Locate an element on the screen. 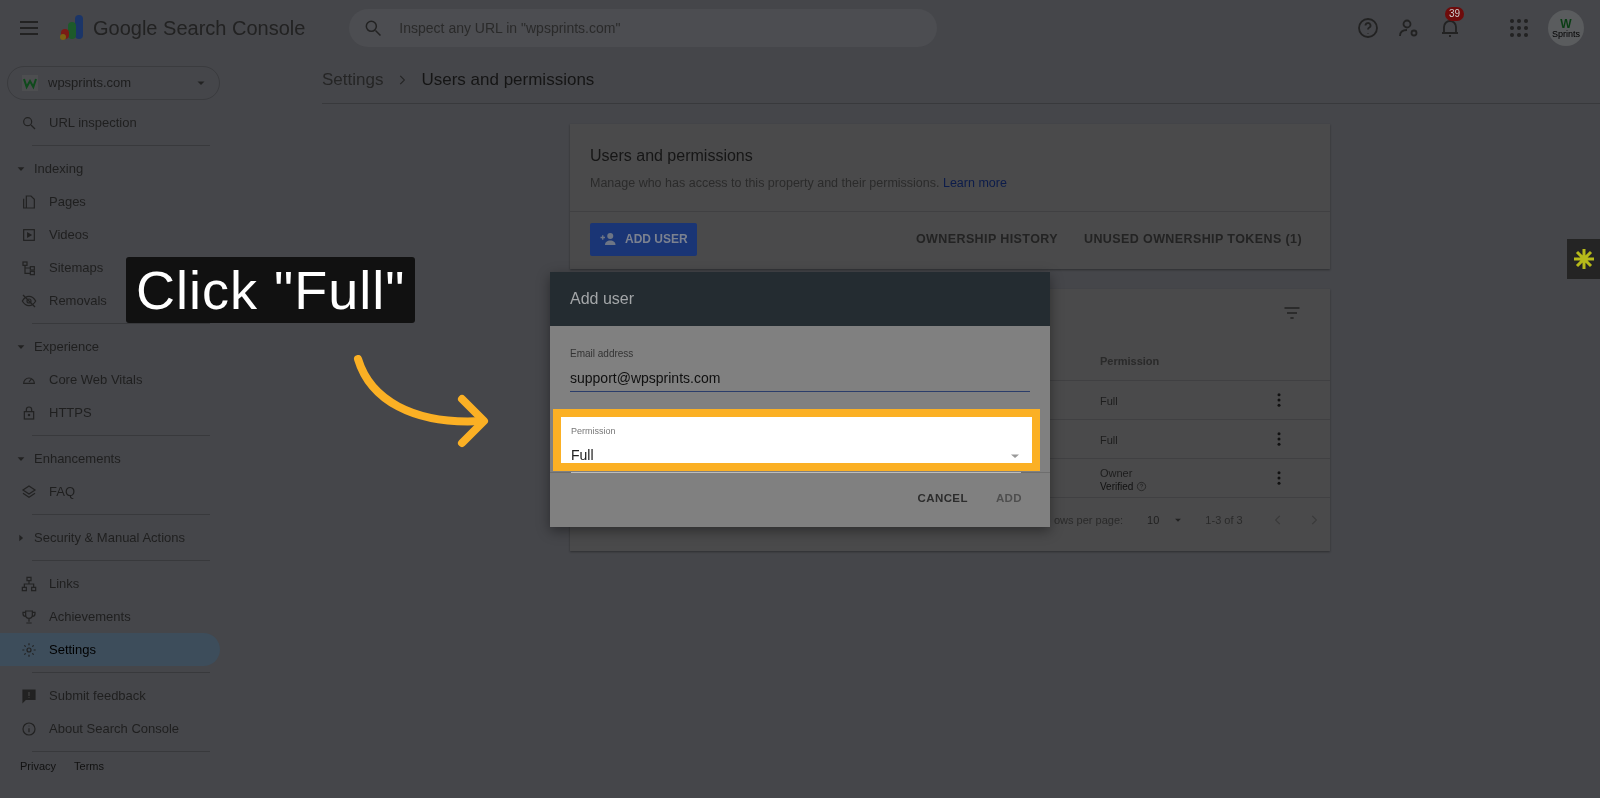  learn-more-link: Learn more is located at coordinates (974, 183).